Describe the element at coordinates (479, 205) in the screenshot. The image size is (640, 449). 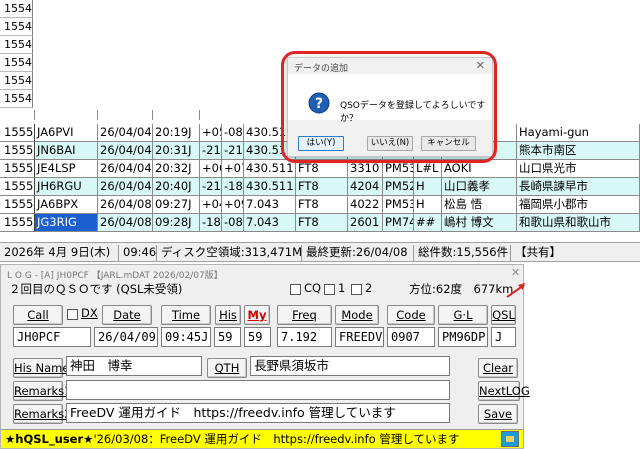
I see `name-cell: 松島 悟` at that location.